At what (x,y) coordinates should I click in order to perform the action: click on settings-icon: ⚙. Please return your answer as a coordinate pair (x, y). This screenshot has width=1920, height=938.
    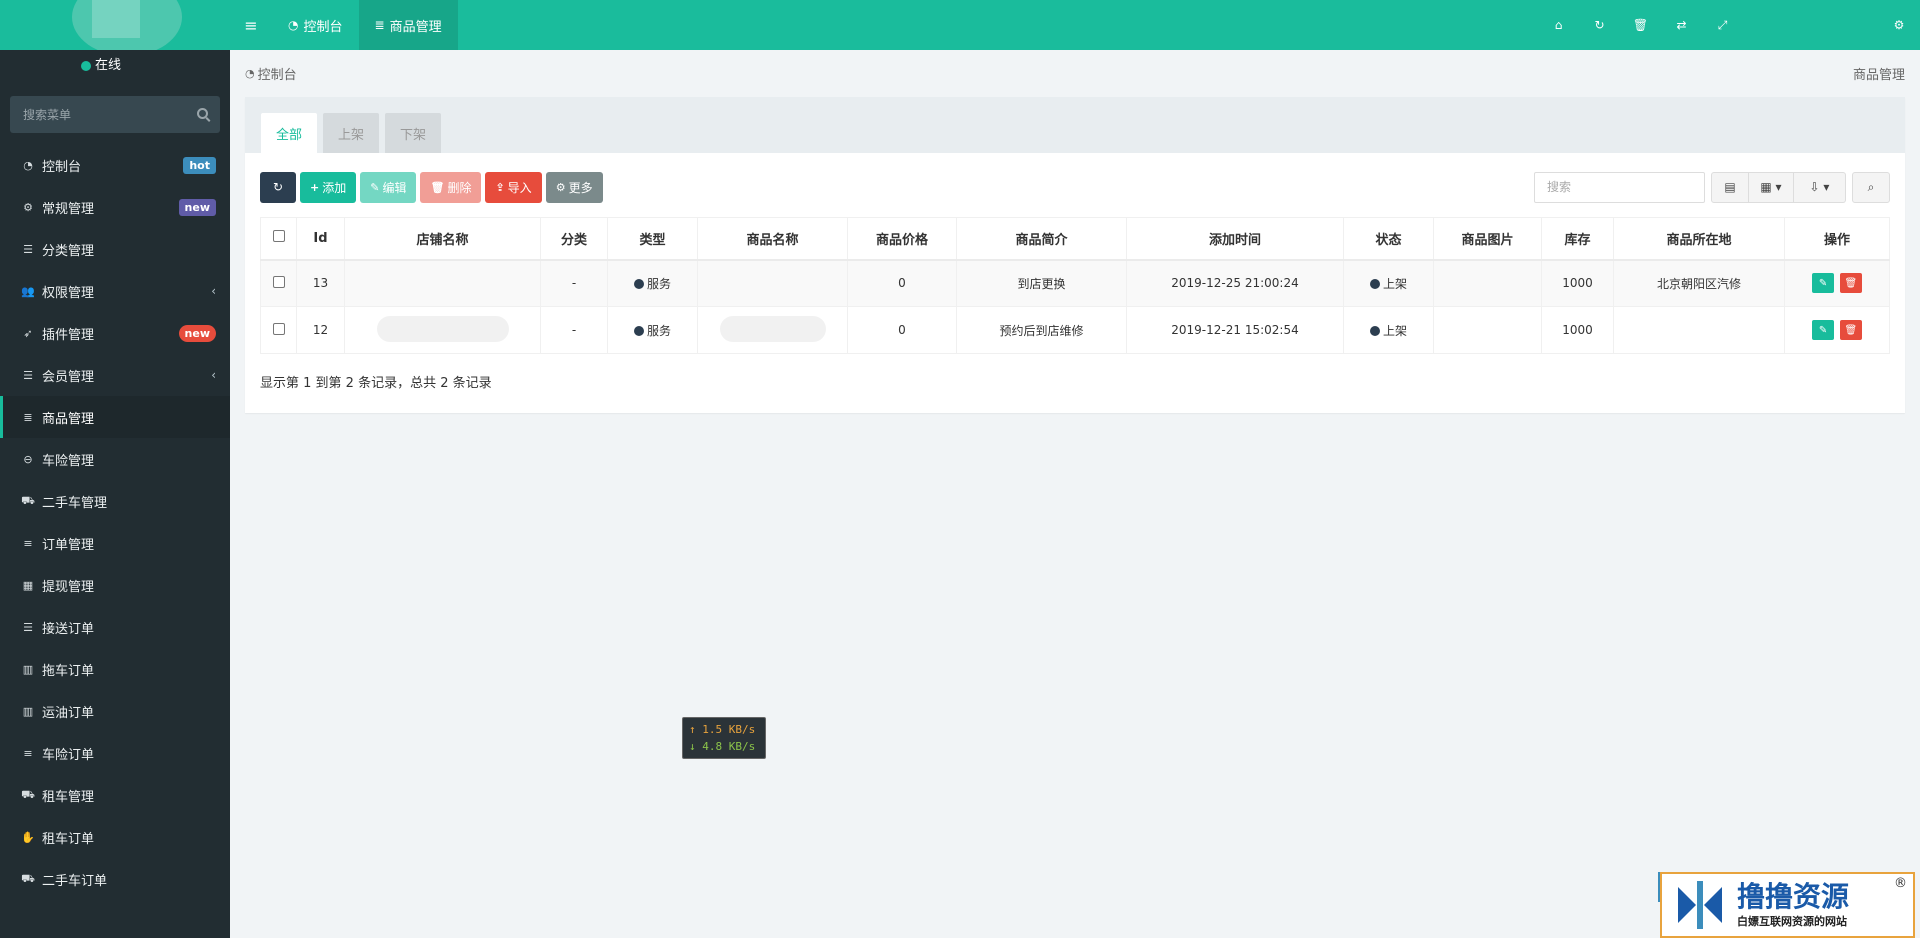
    Looking at the image, I should click on (1899, 25).